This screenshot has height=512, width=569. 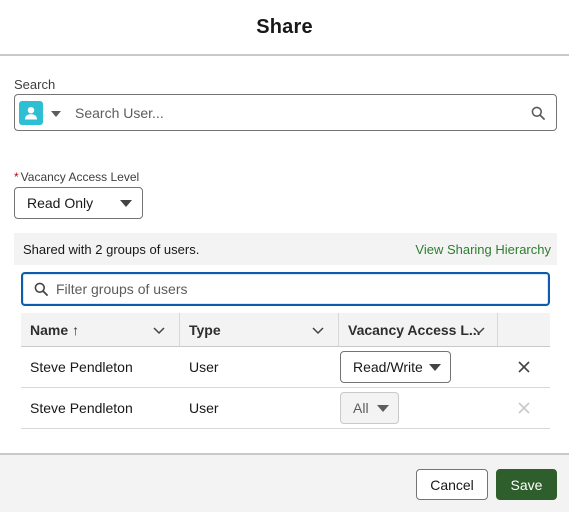 I want to click on filter-search-icon, so click(x=35, y=289).